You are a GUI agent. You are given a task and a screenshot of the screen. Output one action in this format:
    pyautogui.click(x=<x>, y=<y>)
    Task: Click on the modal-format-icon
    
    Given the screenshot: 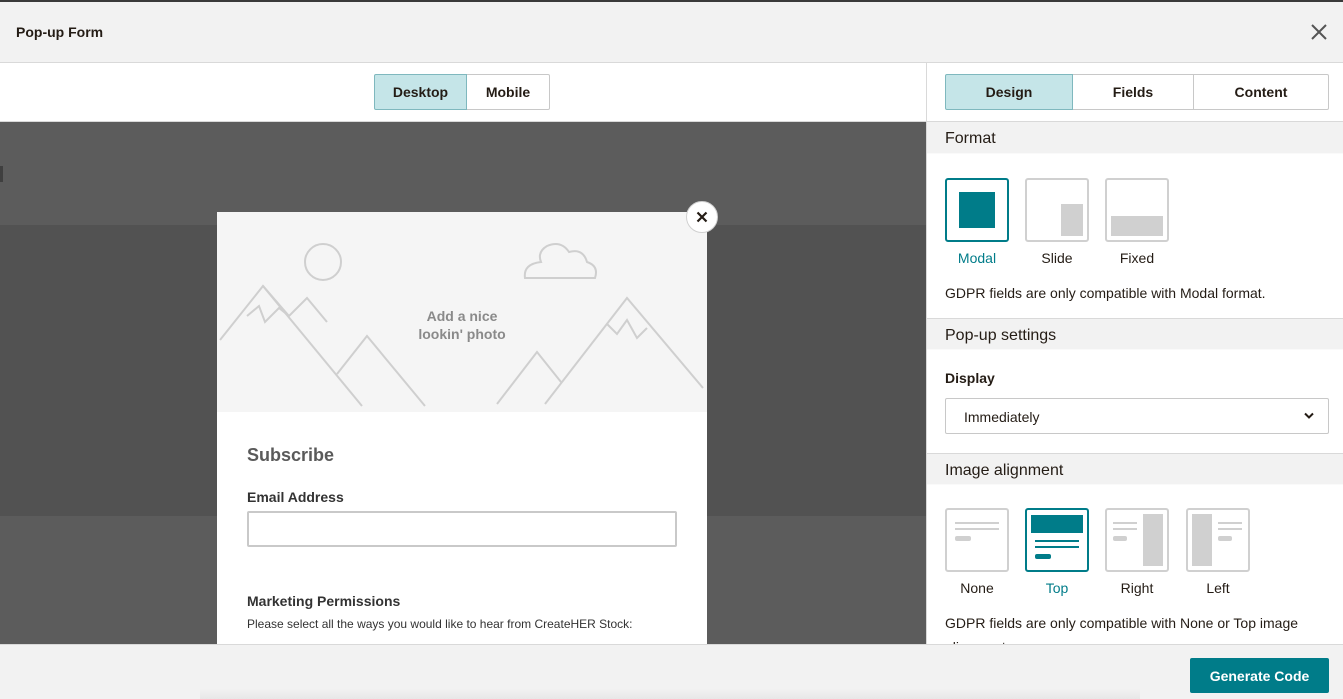 What is the action you would take?
    pyautogui.click(x=977, y=210)
    